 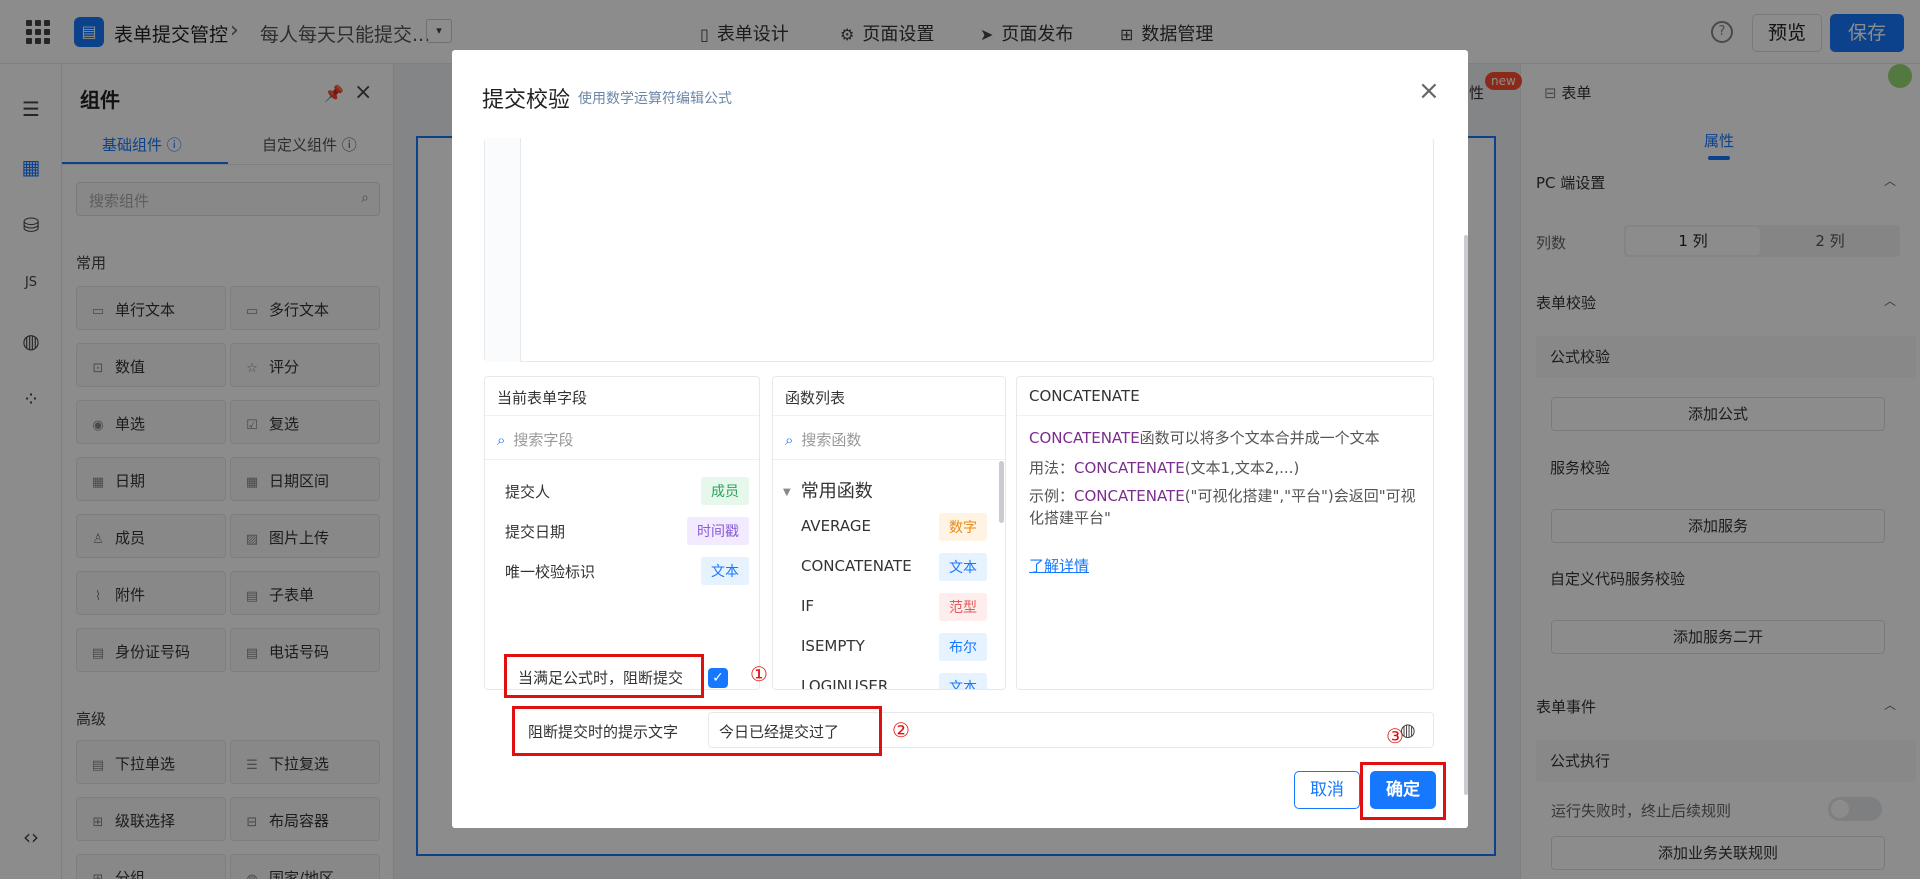 I want to click on formula-editor, so click(x=959, y=250).